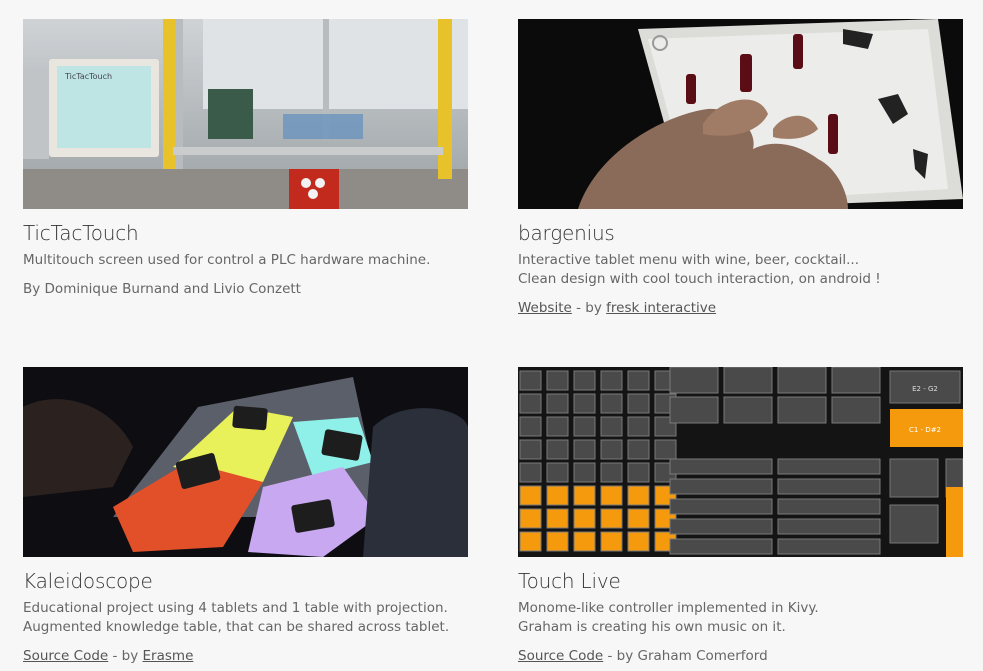 The image size is (983, 671). What do you see at coordinates (685, 656) in the screenshot?
I see `byline-author: - by Graham Comerford` at bounding box center [685, 656].